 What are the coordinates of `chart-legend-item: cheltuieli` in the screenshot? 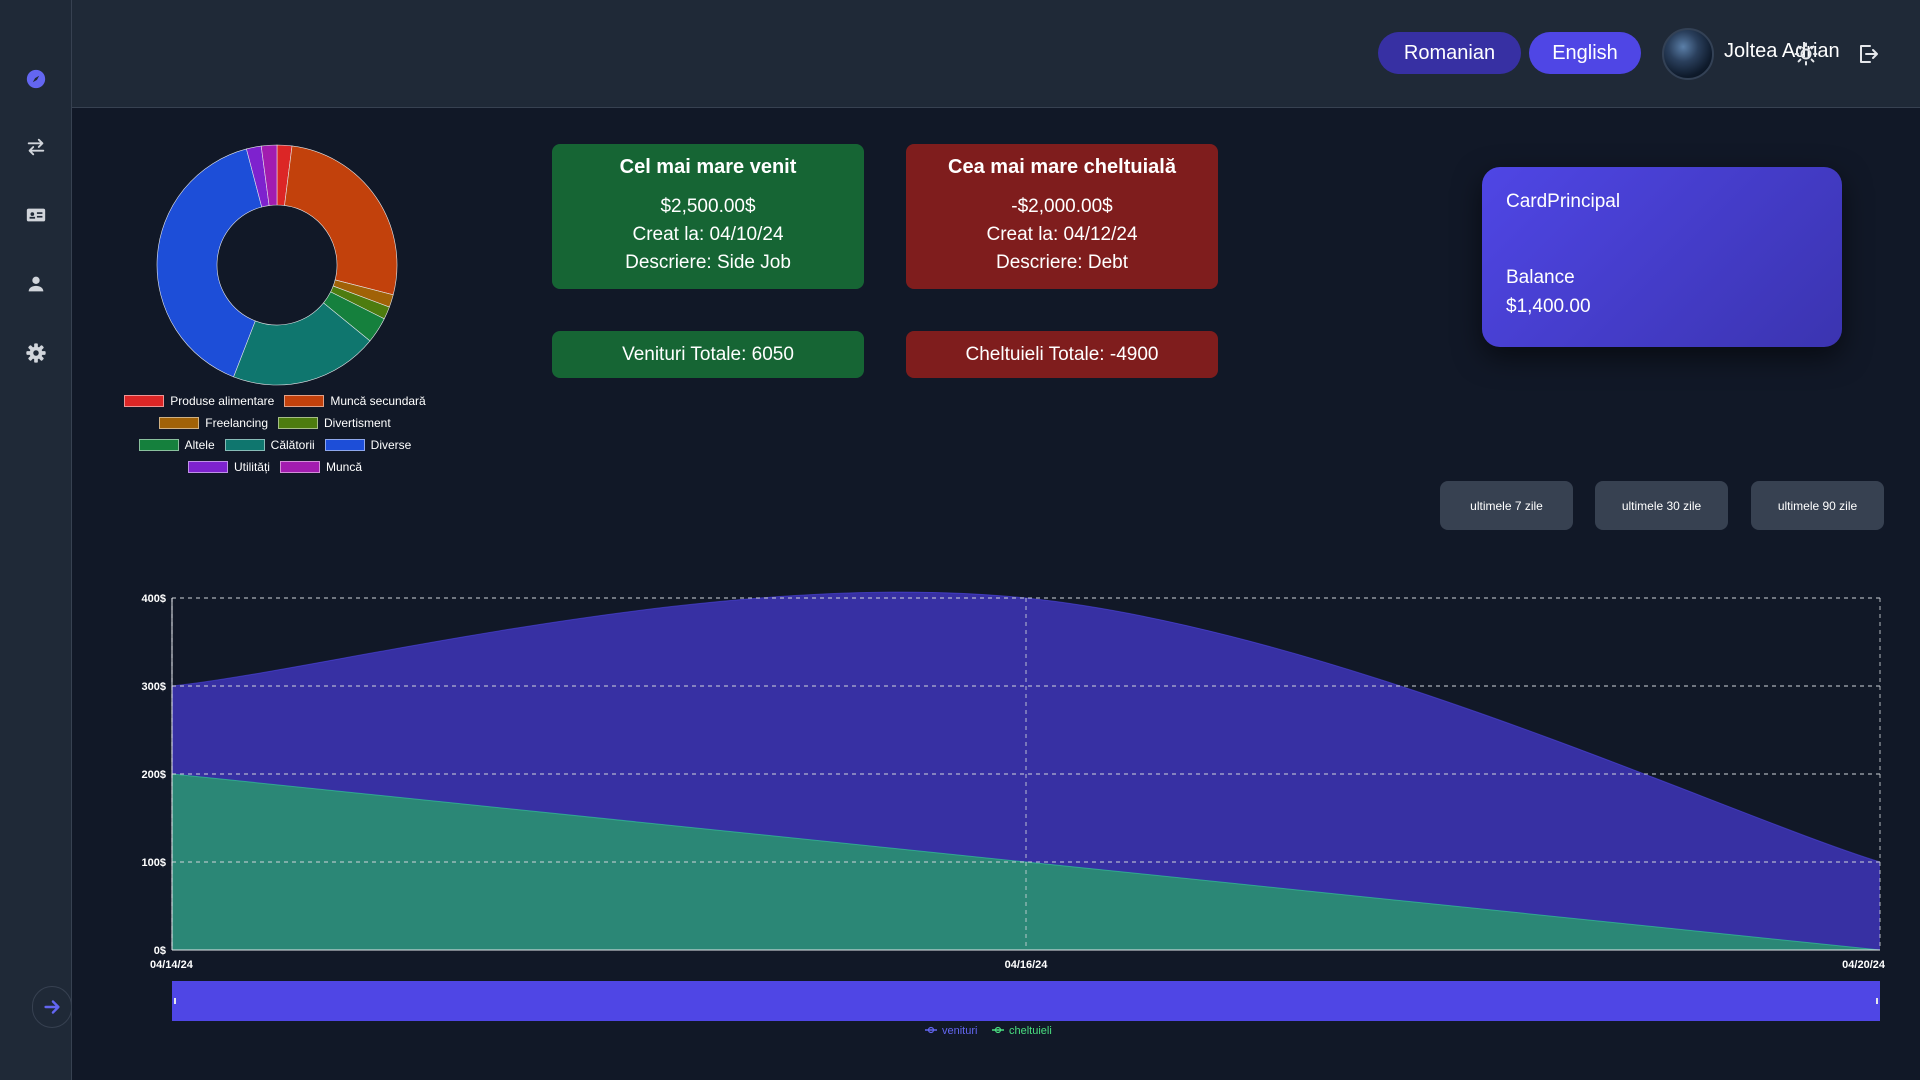 It's located at (1022, 1031).